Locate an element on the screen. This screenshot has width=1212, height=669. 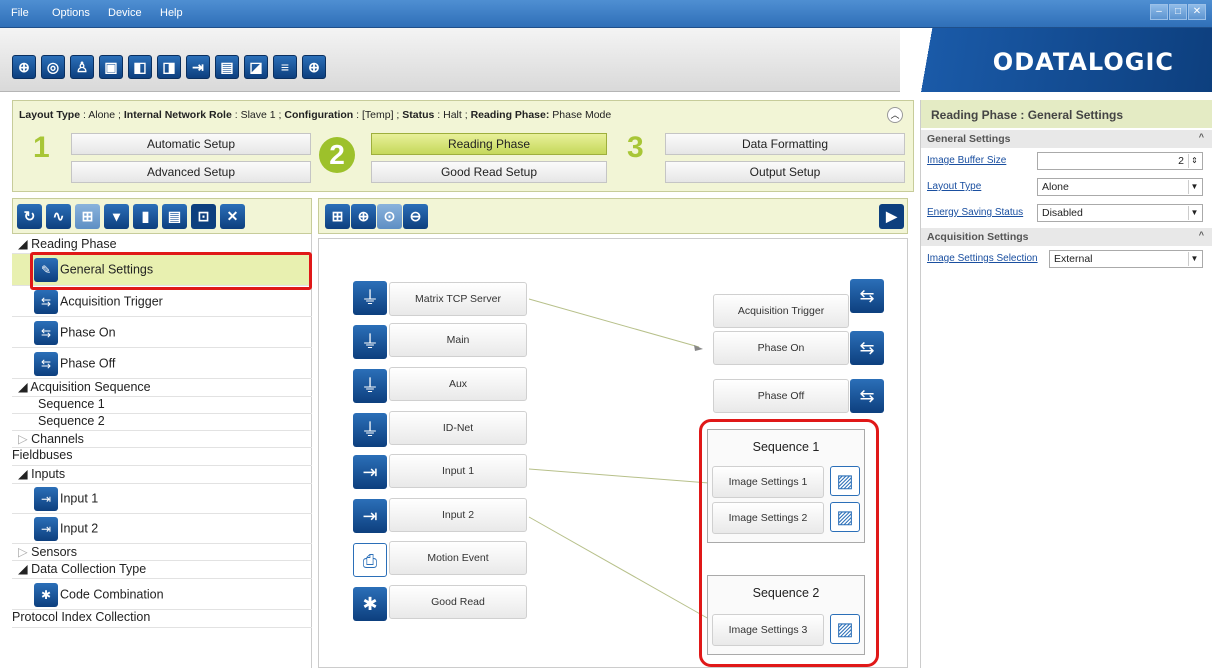
image-buffer-input: 2 ⇕ is located at coordinates (1120, 161).